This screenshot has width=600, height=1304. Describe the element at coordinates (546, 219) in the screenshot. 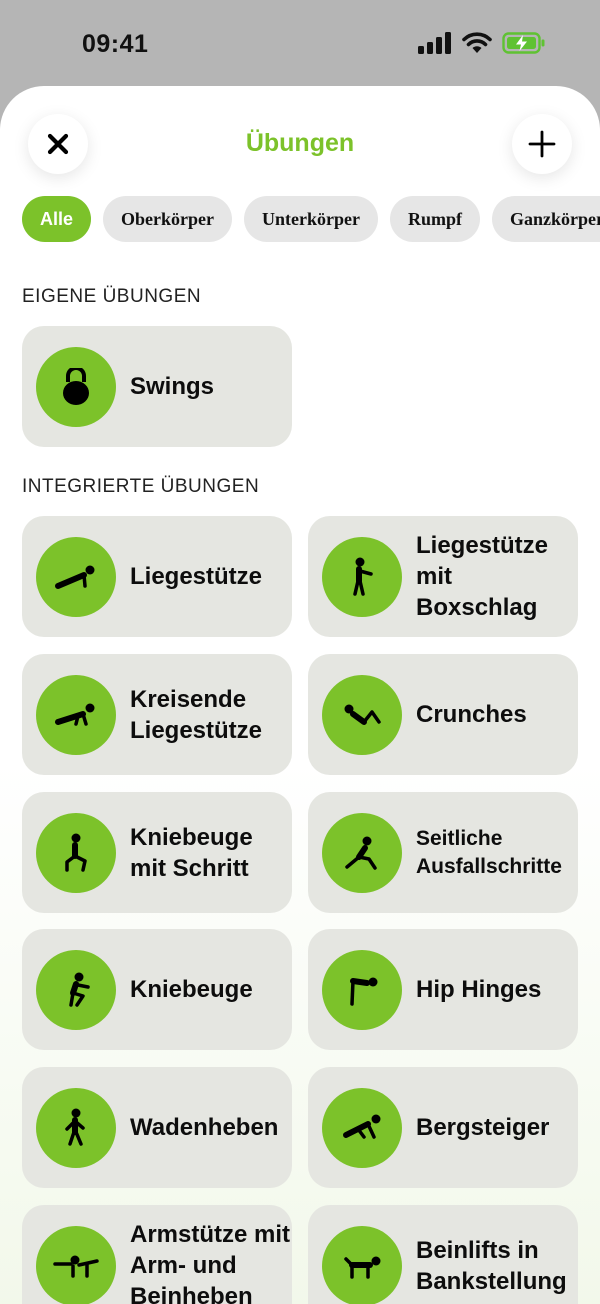

I see `filter-chip-full-body: Ganzkörper` at that location.